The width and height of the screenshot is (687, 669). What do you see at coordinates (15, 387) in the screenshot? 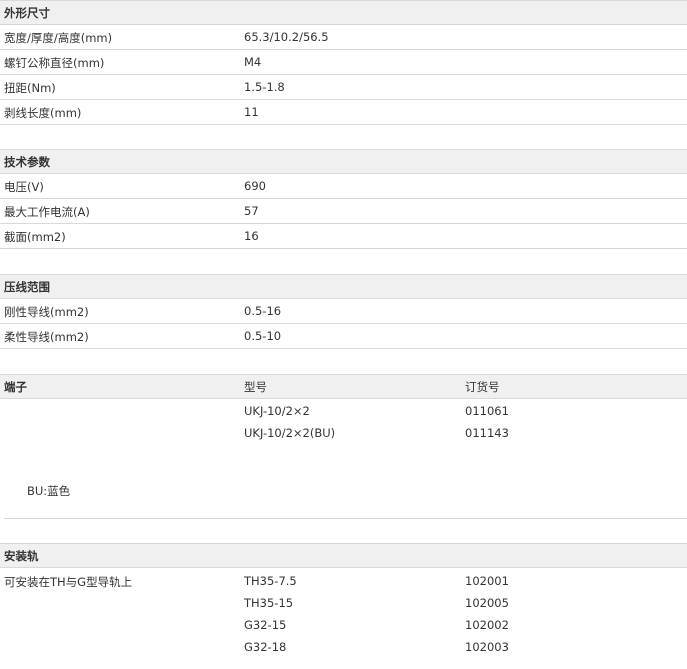
I see `terminal-title: 端子` at bounding box center [15, 387].